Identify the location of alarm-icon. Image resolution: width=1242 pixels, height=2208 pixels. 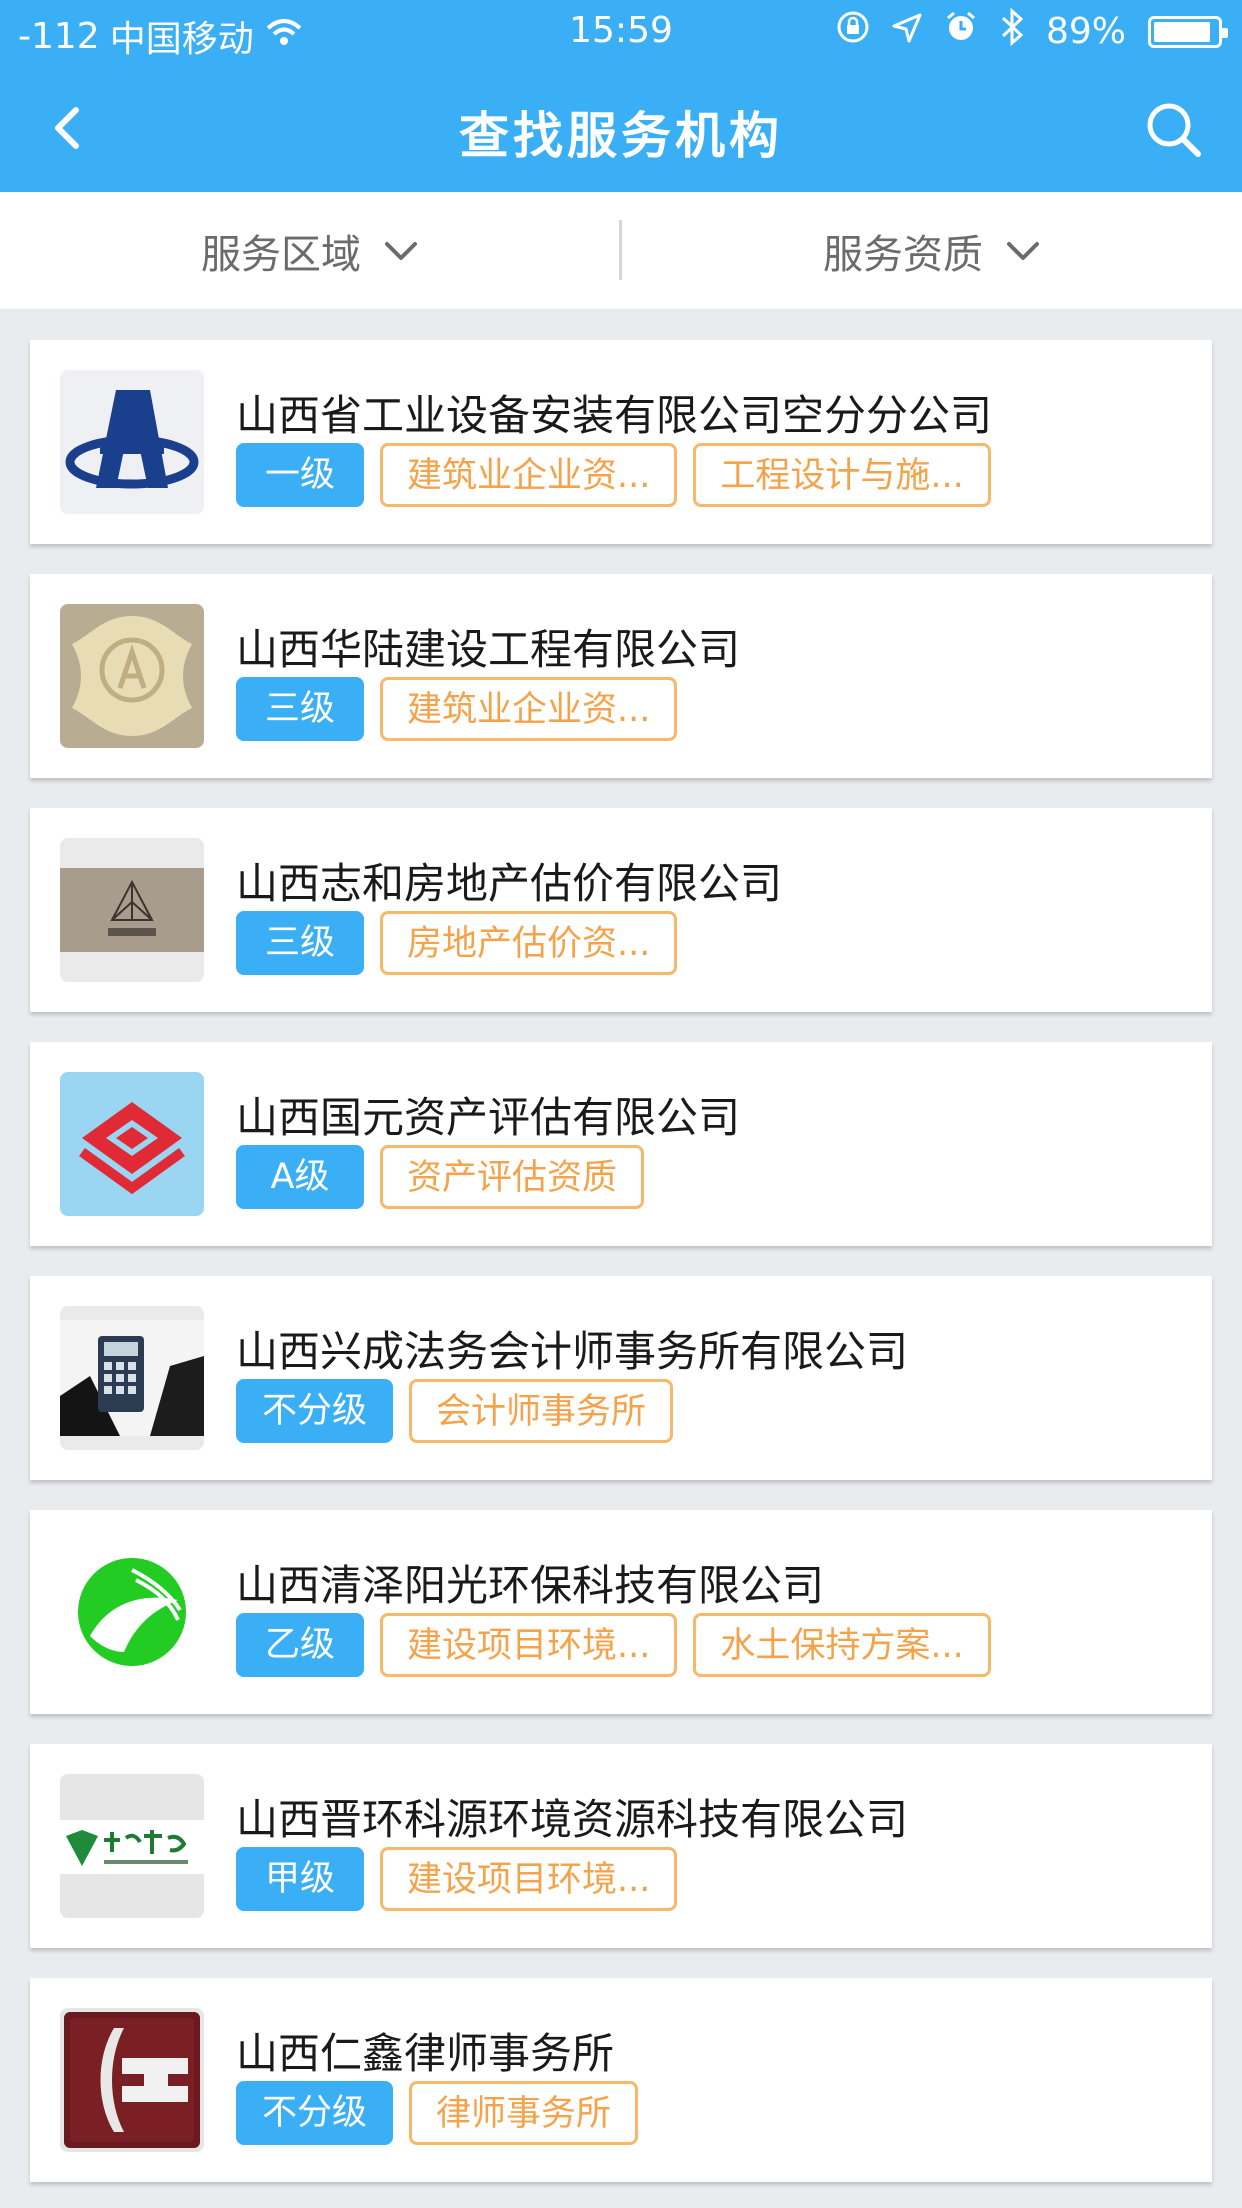
(961, 31).